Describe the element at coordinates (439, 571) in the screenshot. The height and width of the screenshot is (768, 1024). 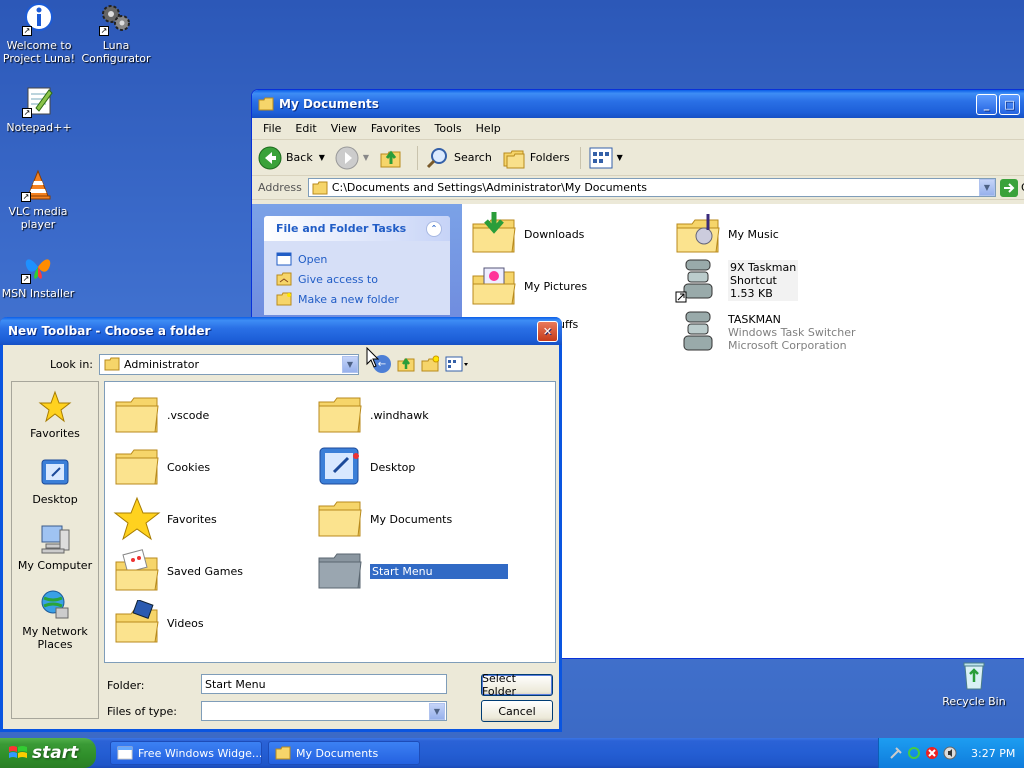
I see `folder-name: Start Menu` at that location.